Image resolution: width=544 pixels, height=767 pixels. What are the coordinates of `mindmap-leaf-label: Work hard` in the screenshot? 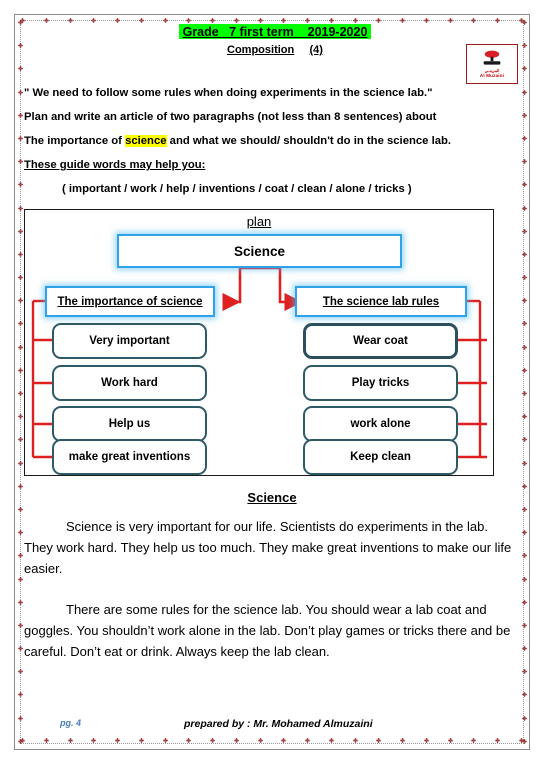 It's located at (129, 383).